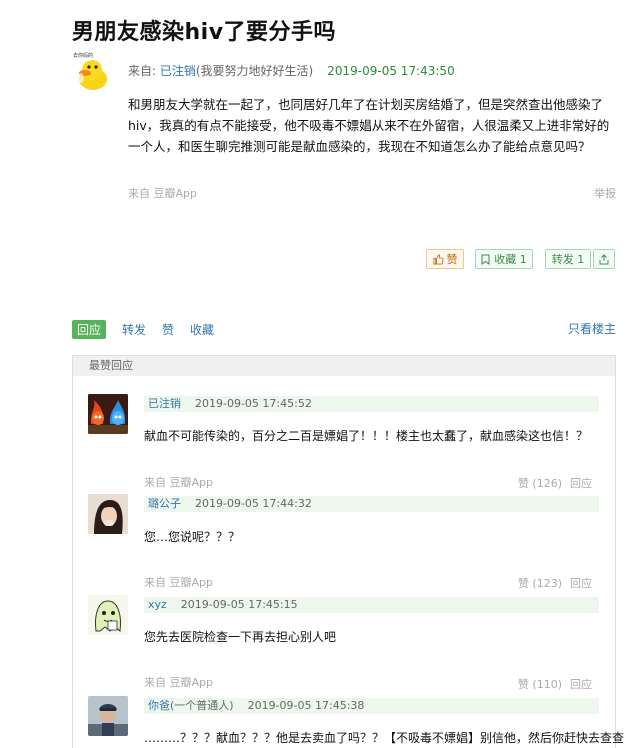  What do you see at coordinates (83, 56) in the screenshot?
I see `avatar-badge-text: 去你妈的` at bounding box center [83, 56].